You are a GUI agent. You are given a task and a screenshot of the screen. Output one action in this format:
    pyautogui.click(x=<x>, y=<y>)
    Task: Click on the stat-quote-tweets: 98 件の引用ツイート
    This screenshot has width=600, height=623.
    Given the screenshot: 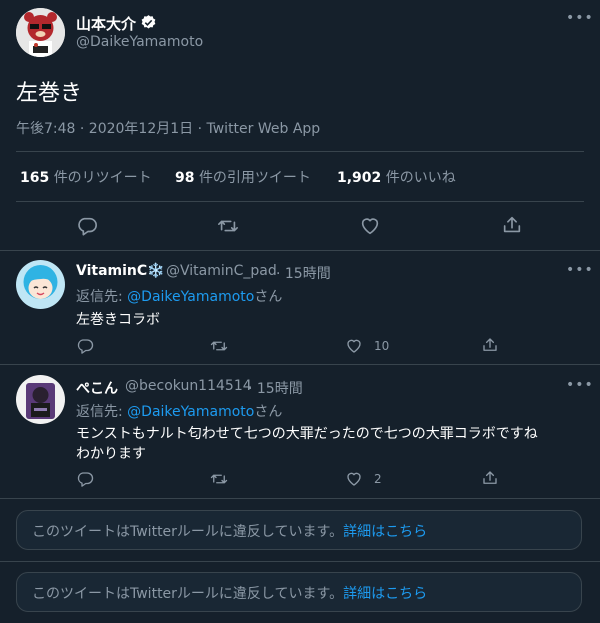 What is the action you would take?
    pyautogui.click(x=243, y=177)
    